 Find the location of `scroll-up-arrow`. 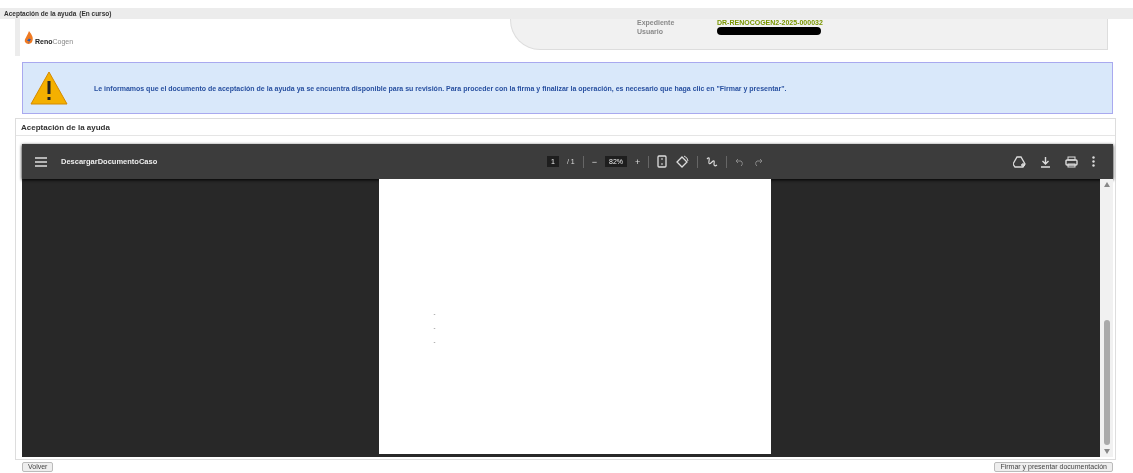

scroll-up-arrow is located at coordinates (1106, 184).